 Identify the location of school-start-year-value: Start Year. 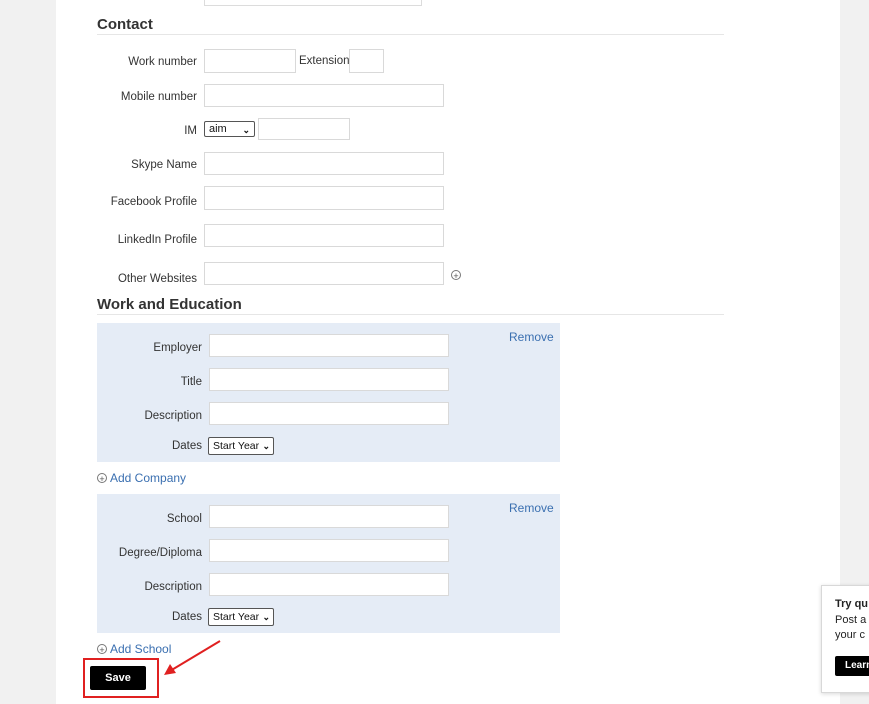
(236, 617).